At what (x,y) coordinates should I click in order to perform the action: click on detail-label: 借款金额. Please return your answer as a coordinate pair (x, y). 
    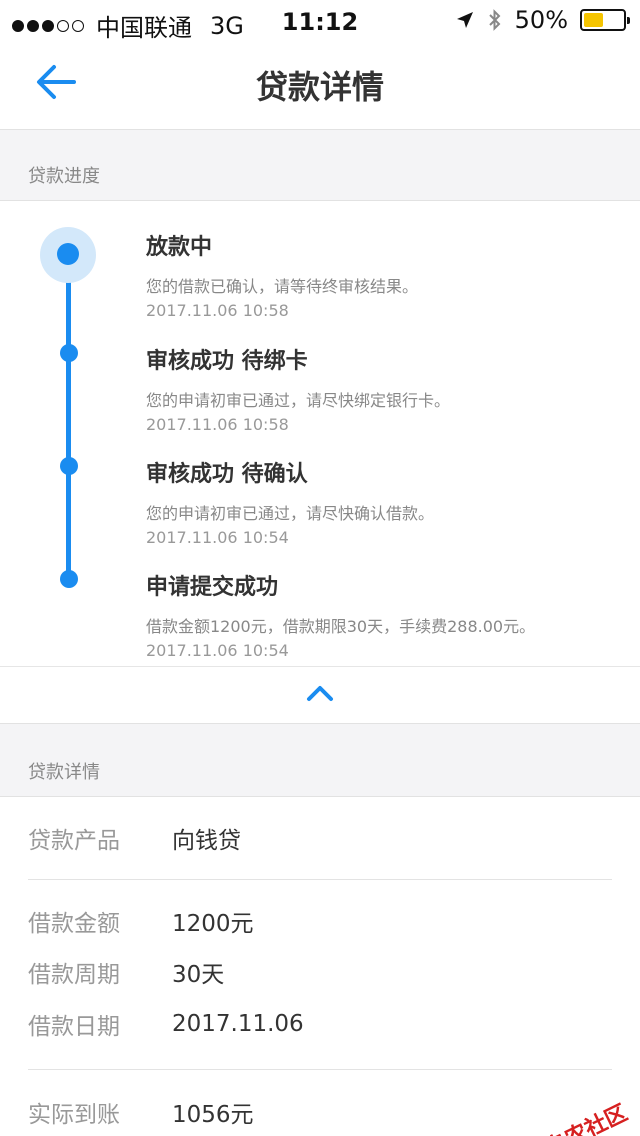
    Looking at the image, I should click on (74, 924).